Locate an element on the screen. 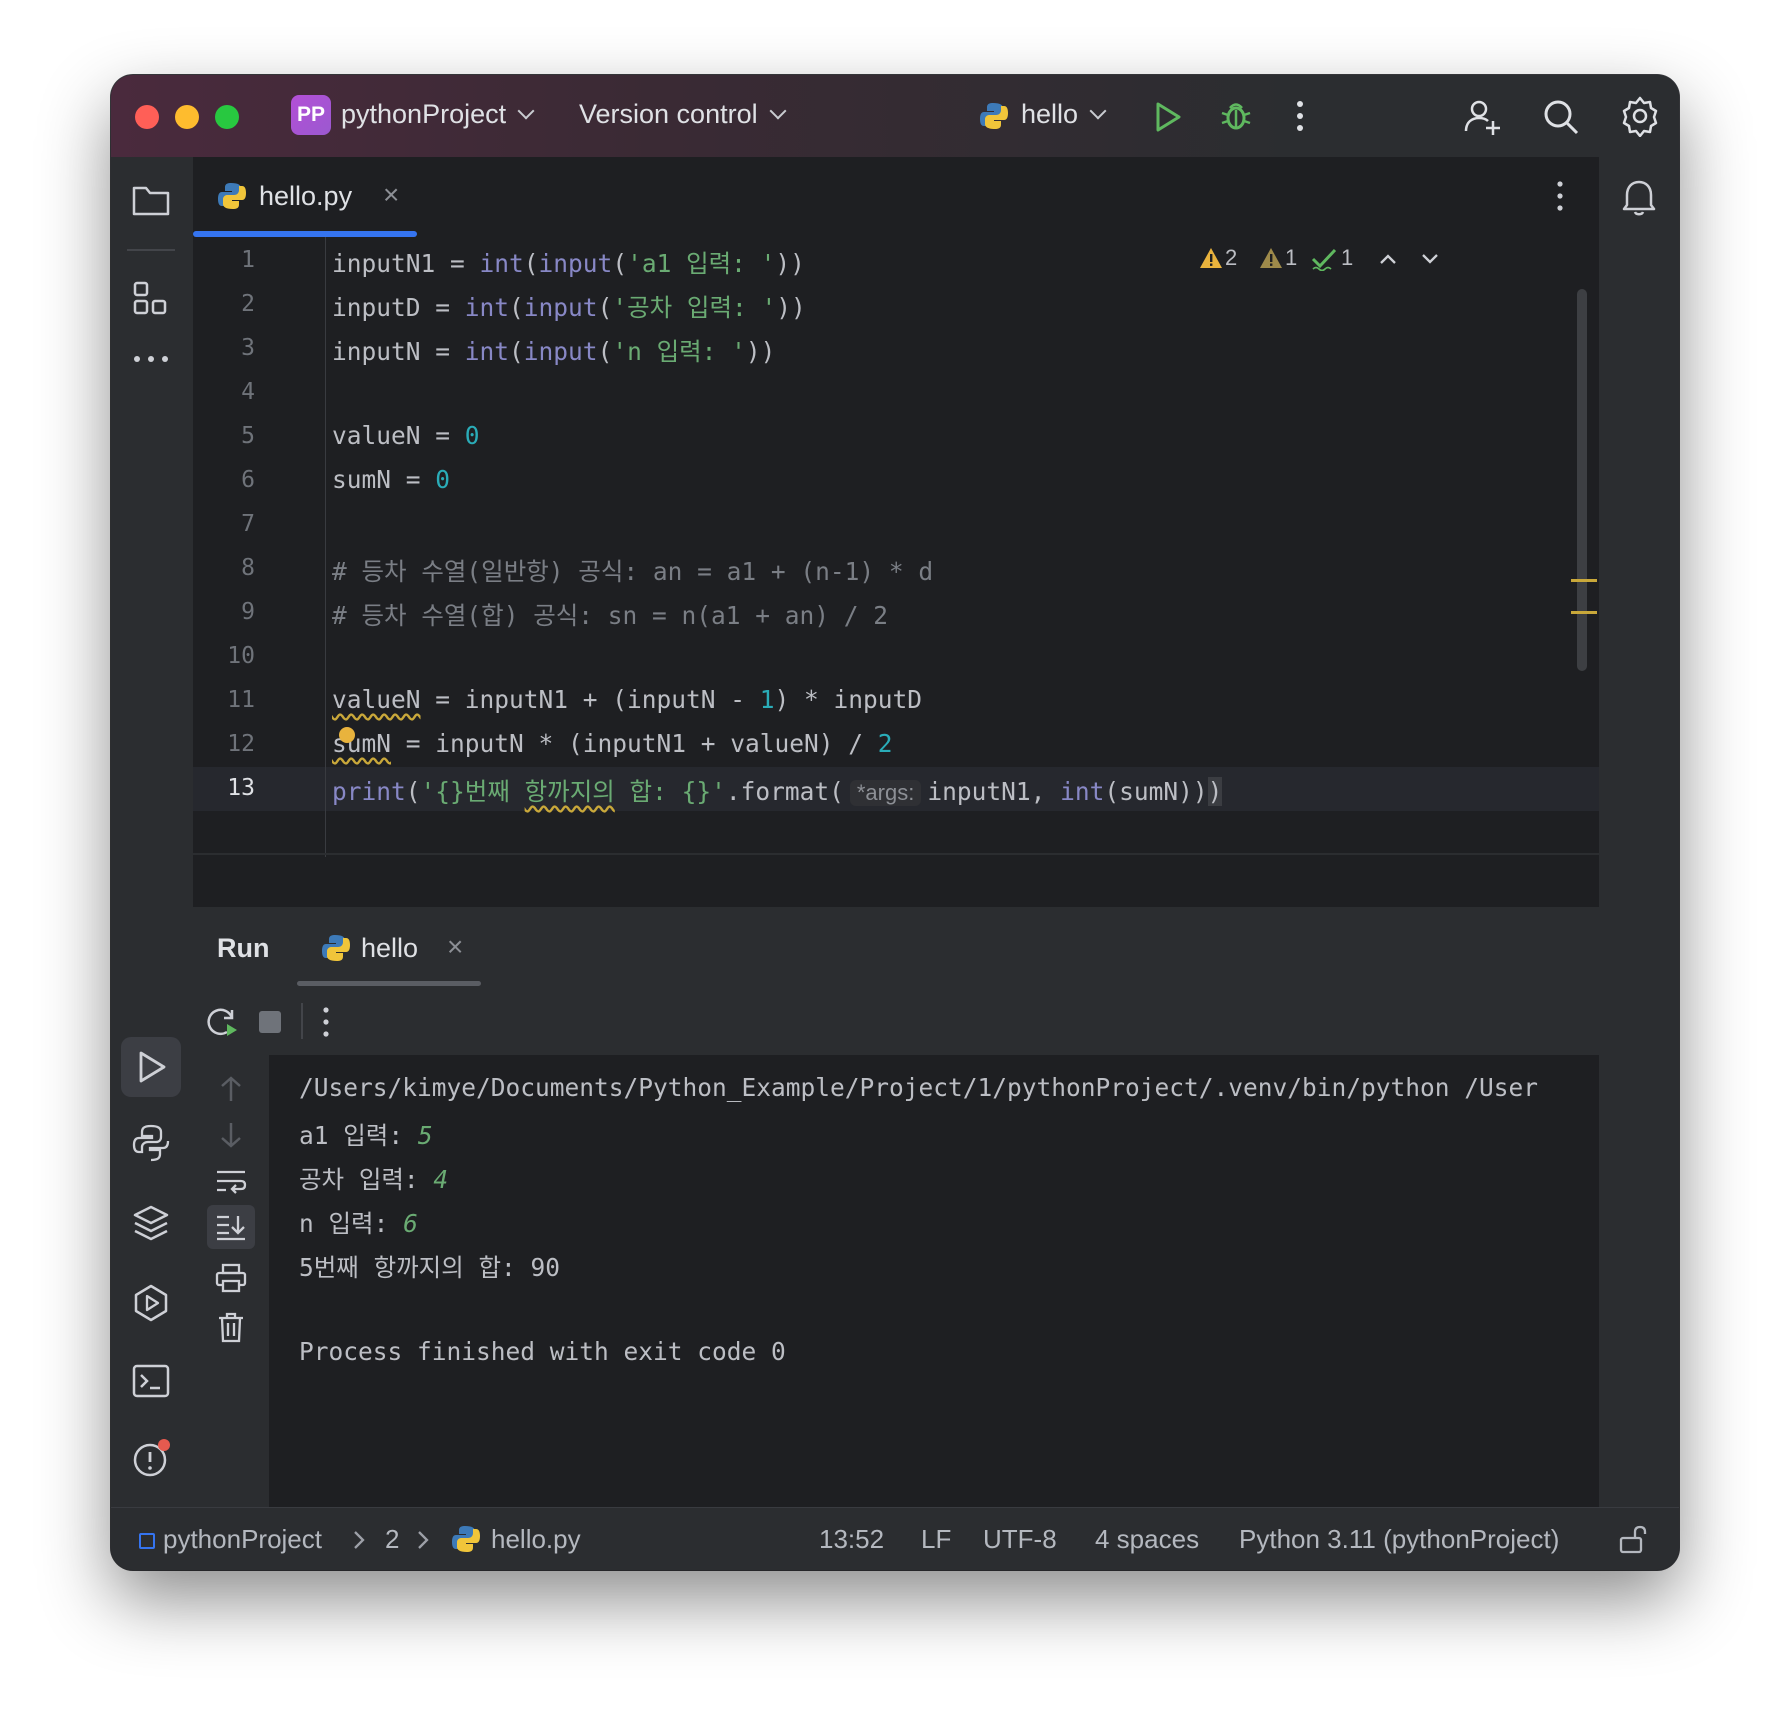 The image size is (1790, 1718). tab-options-more-icon is located at coordinates (1560, 196).